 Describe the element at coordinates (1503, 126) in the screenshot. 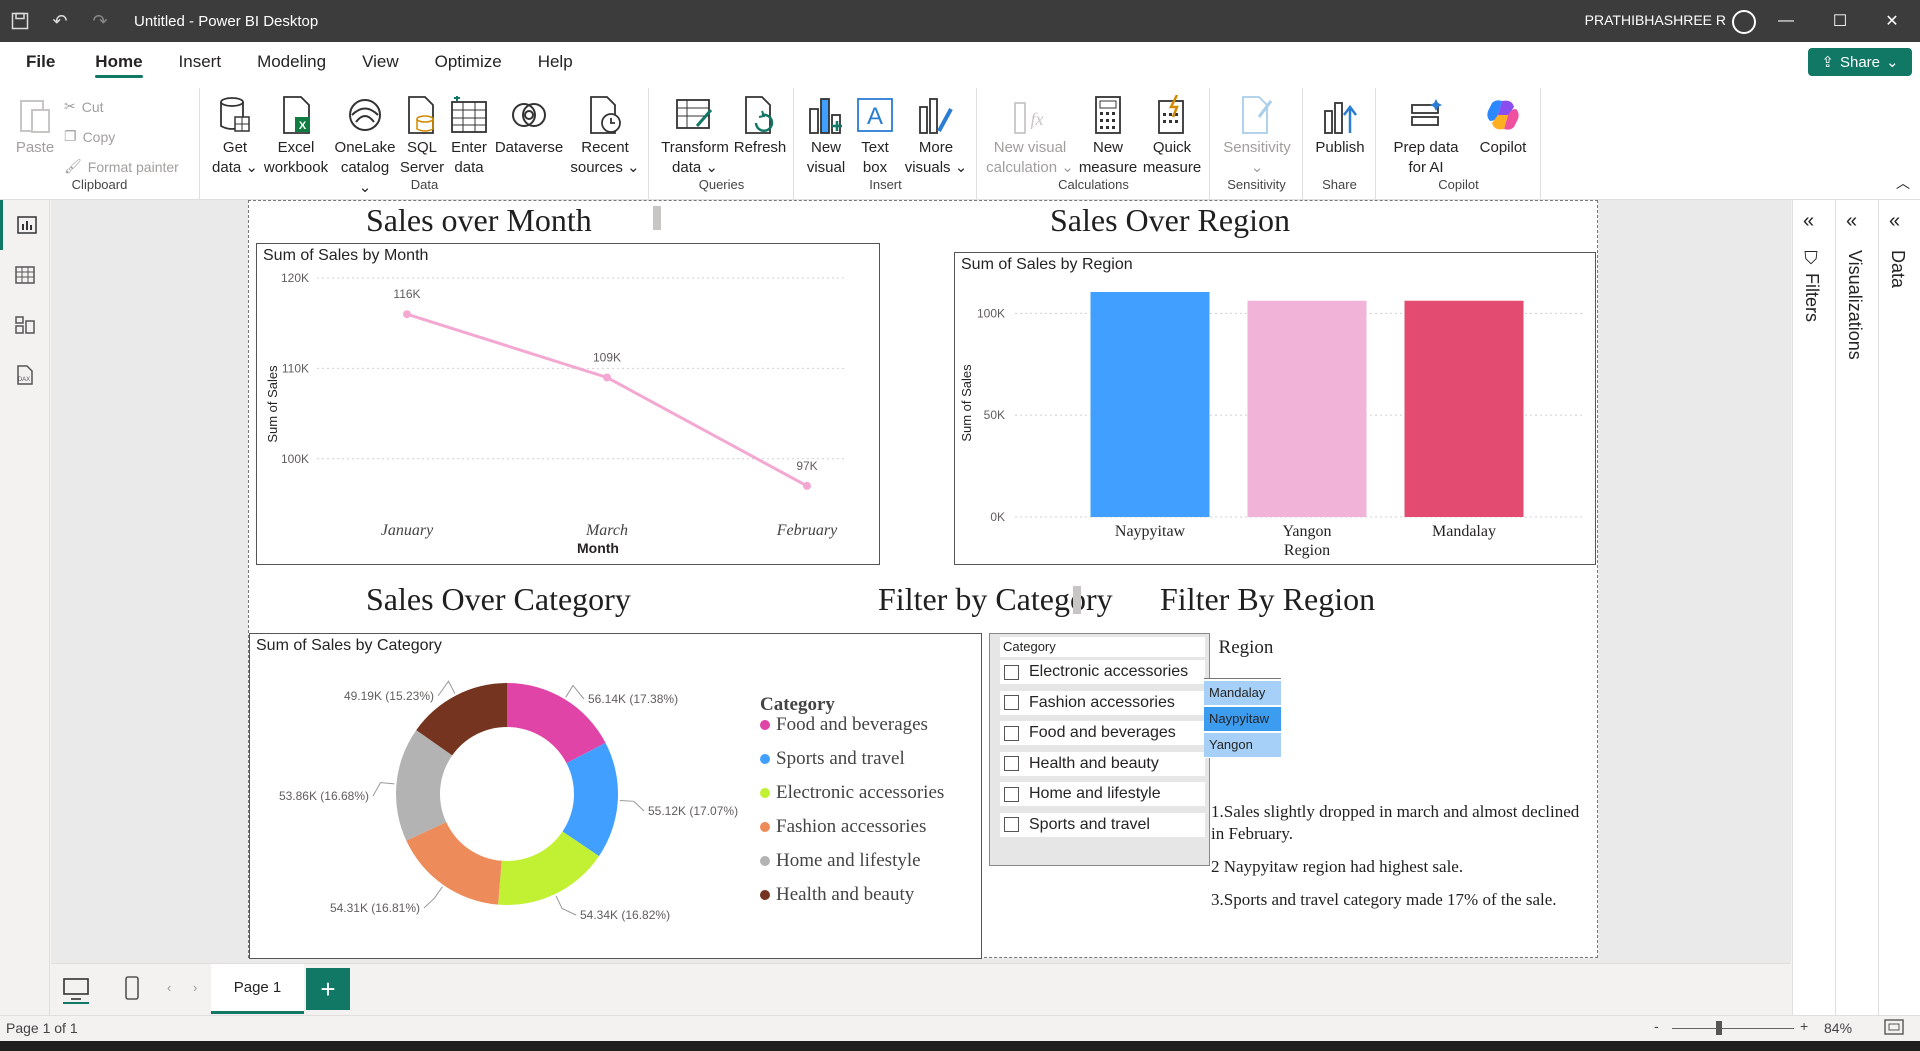

I see `copilot-button: Copilot` at that location.